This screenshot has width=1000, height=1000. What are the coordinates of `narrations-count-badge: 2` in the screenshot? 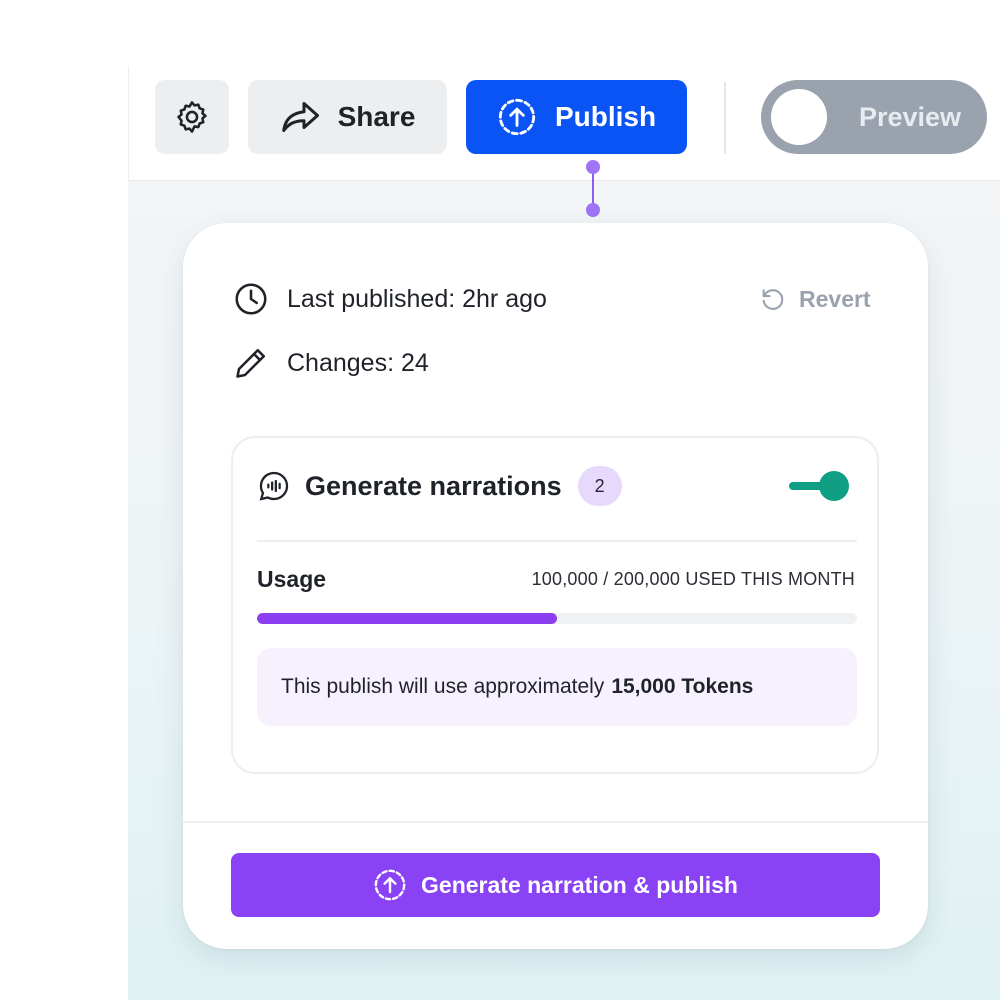 It's located at (599, 486).